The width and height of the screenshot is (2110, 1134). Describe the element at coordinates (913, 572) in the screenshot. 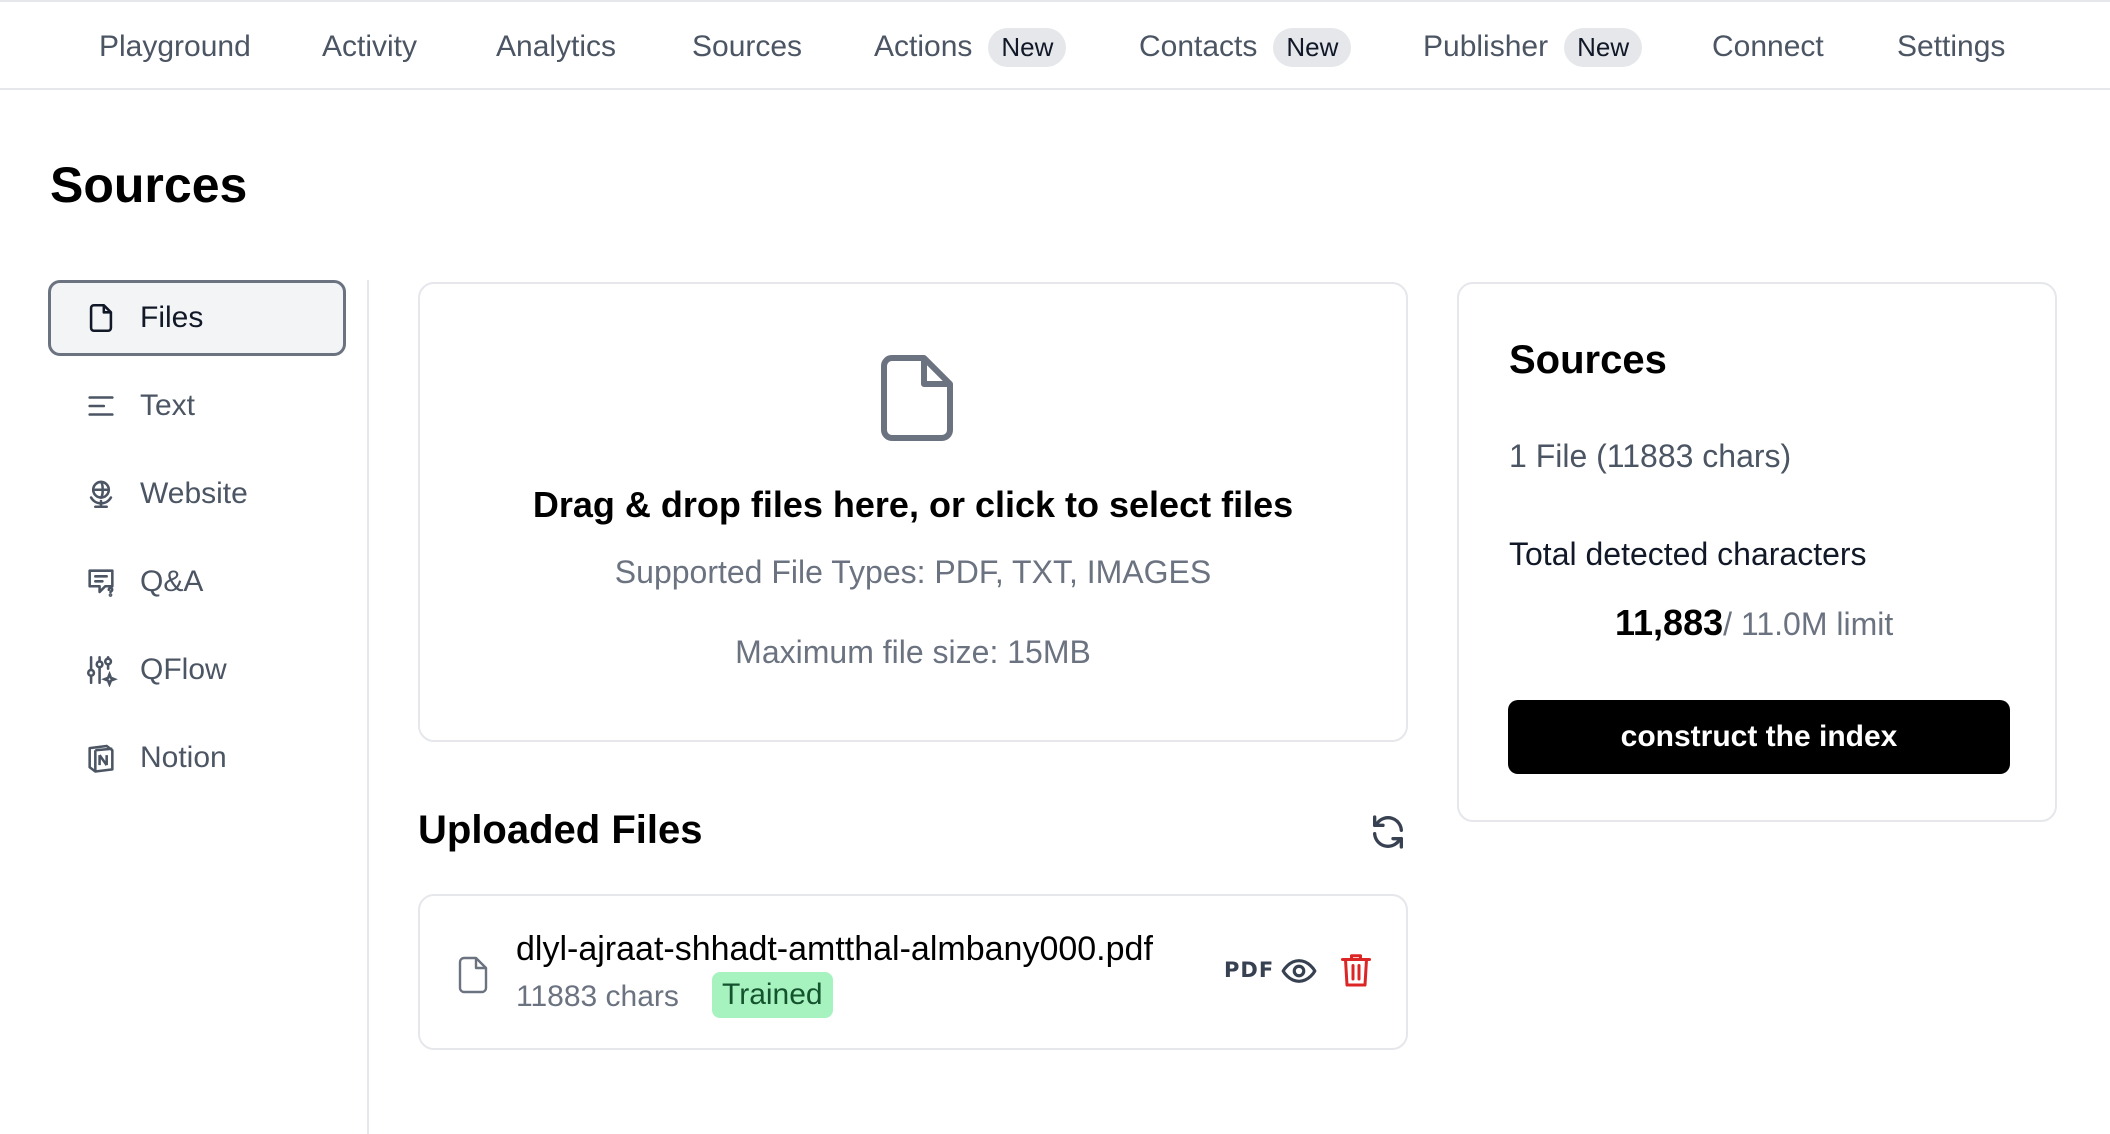

I see `supported-file-types: Supported File Types: PDF, TXT, IMAGES` at that location.